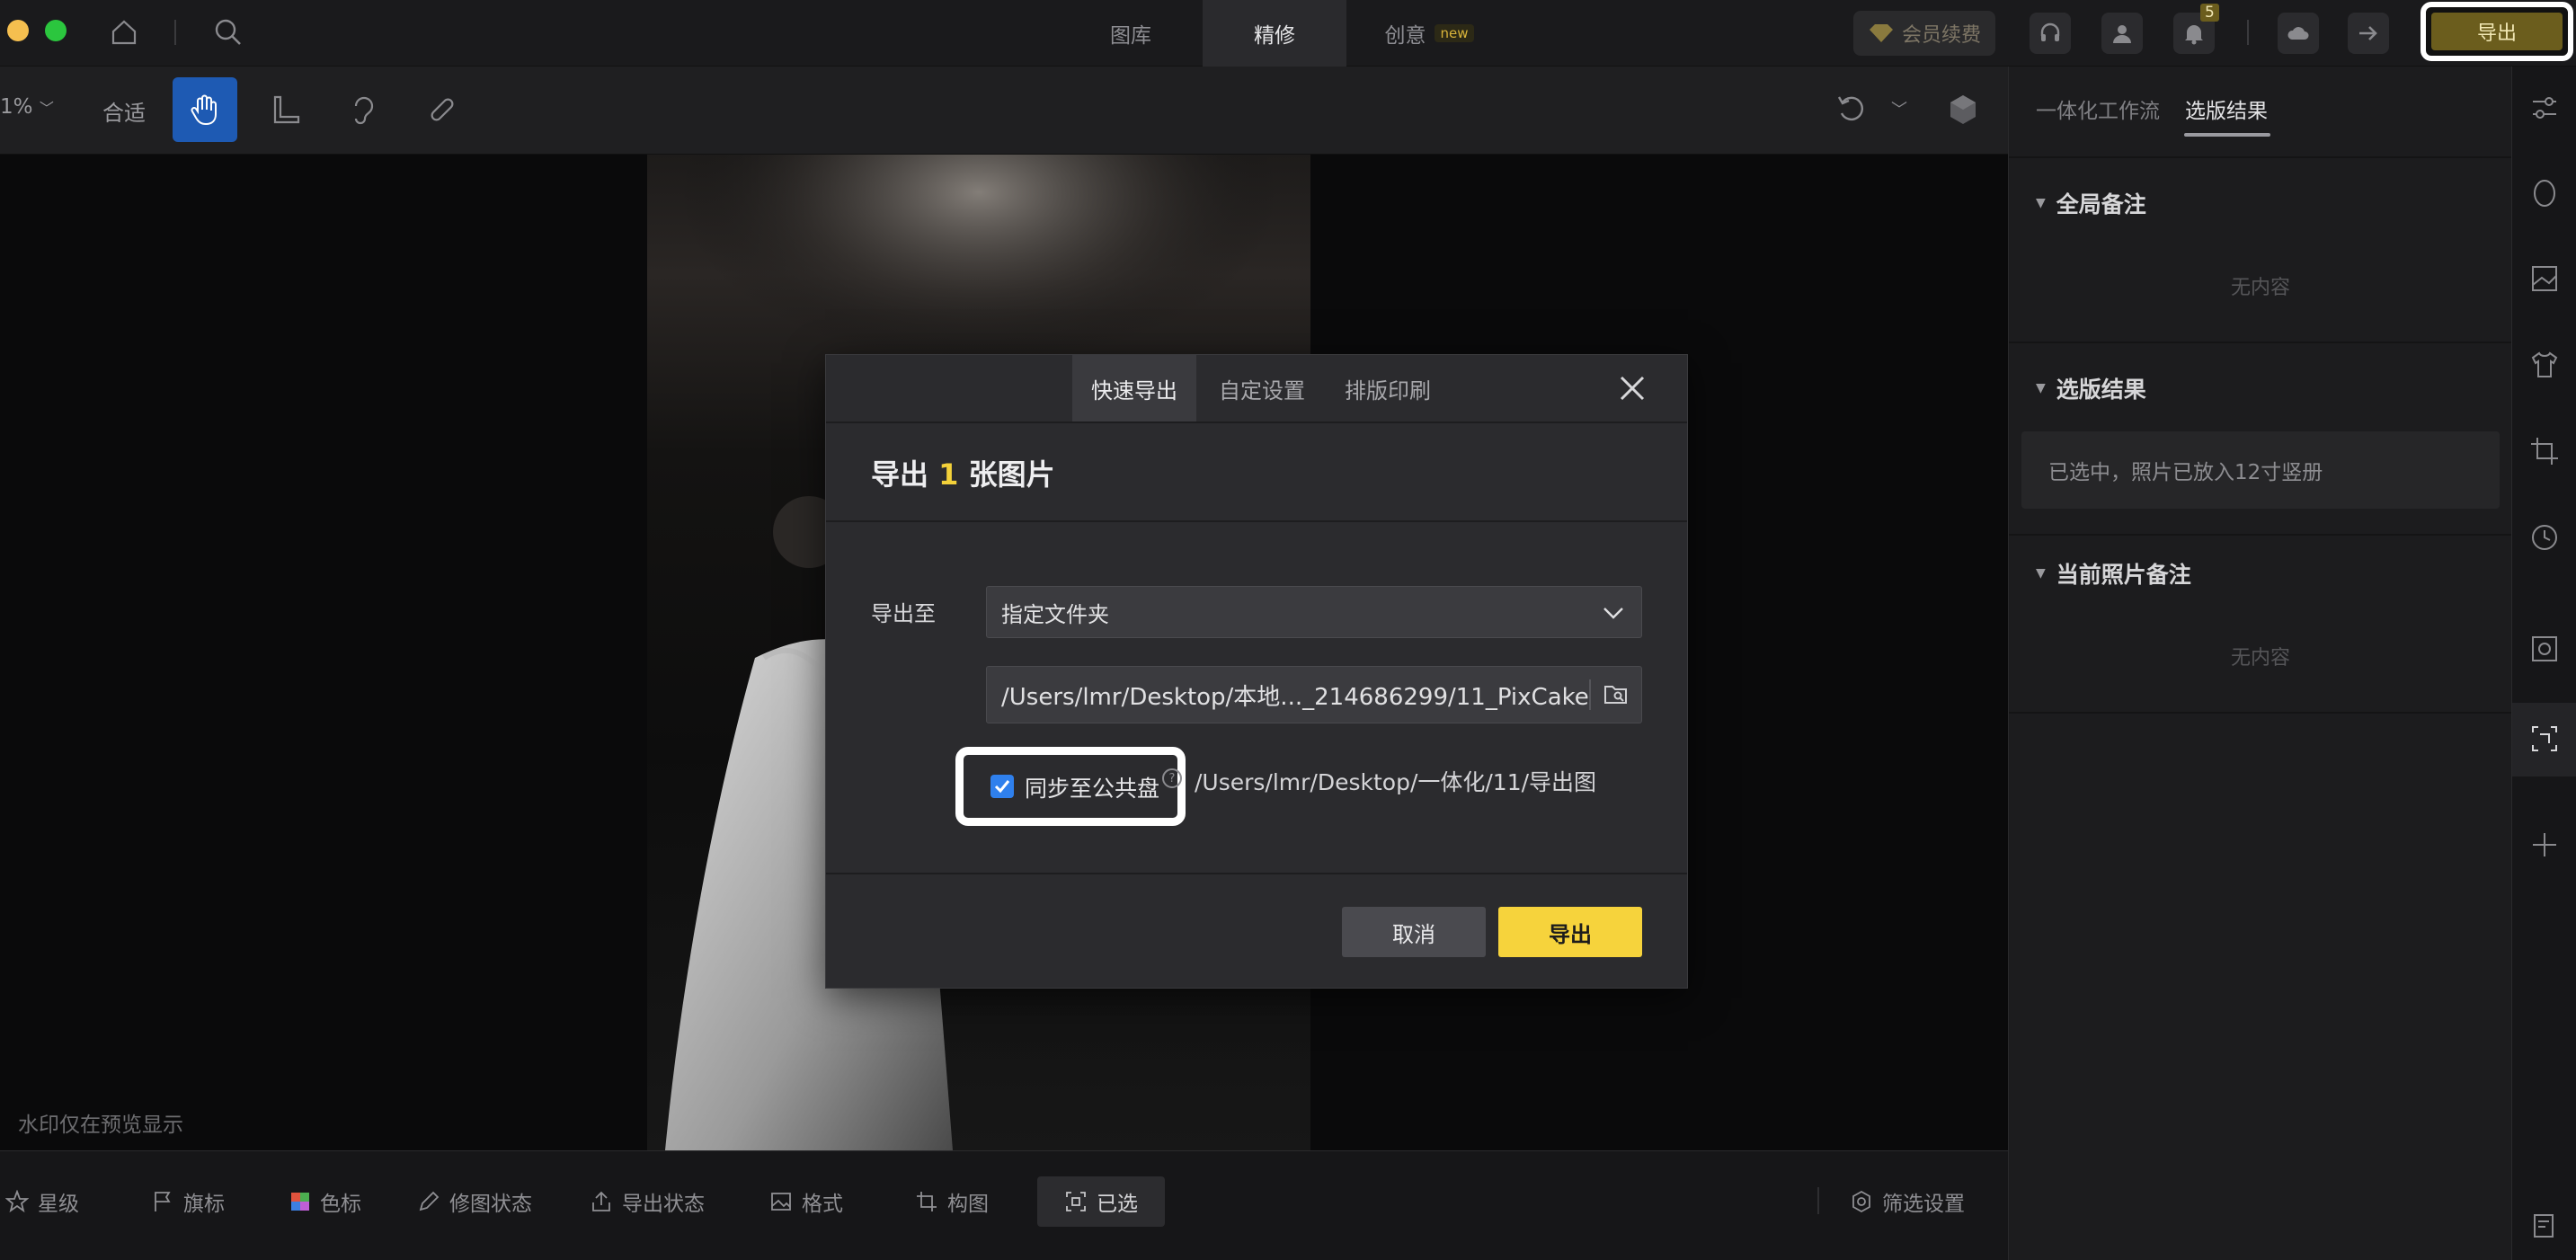 The height and width of the screenshot is (1260, 2576). I want to click on note-icon, so click(2545, 1226).